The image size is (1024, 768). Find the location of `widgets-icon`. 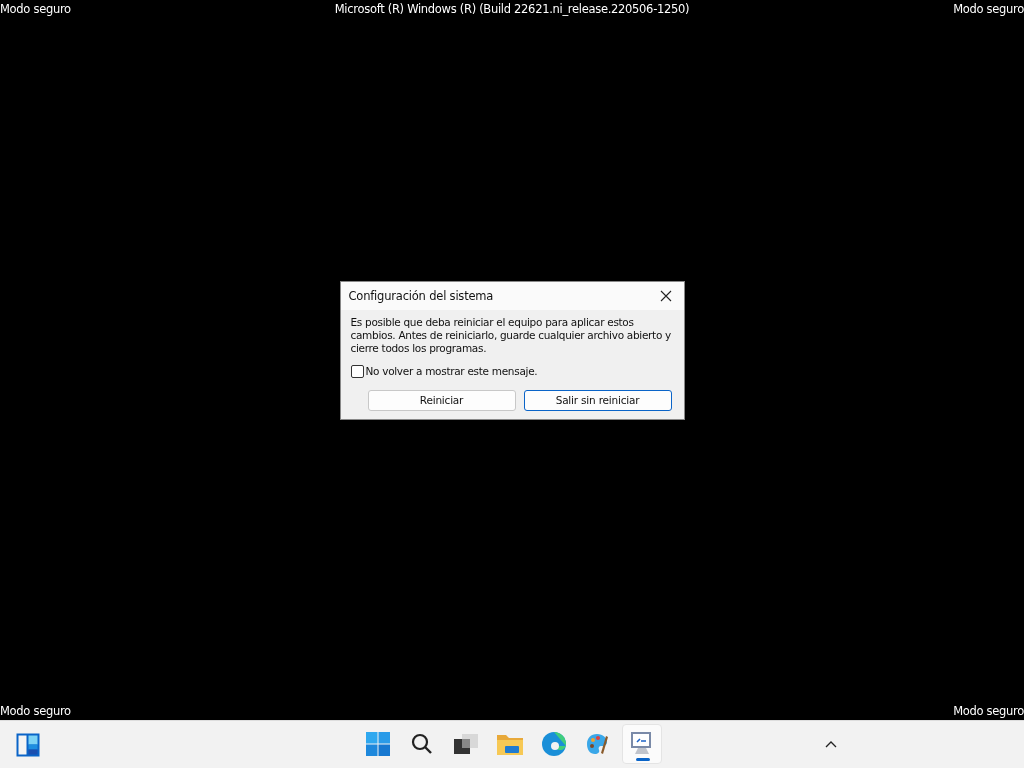

widgets-icon is located at coordinates (28, 744).